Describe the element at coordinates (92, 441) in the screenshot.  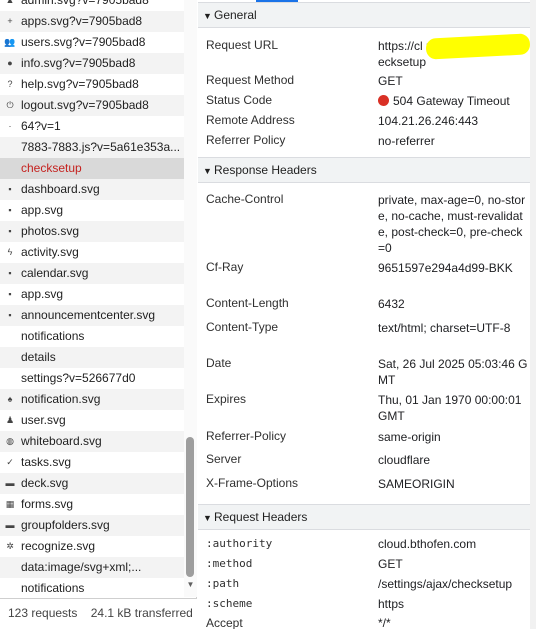
I see `request-row: ◍ whiteboard.svg` at that location.